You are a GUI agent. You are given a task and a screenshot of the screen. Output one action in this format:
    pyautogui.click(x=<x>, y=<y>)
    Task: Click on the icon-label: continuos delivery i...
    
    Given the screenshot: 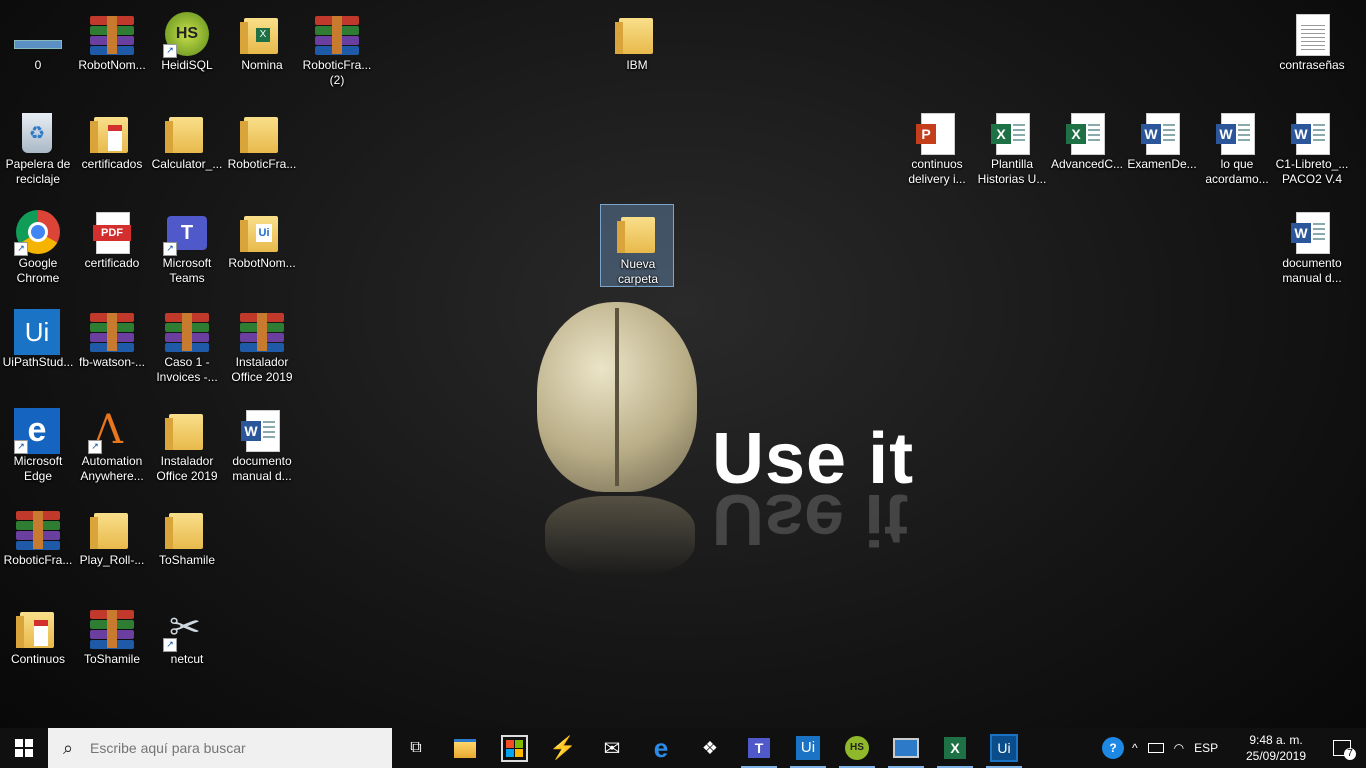 What is the action you would take?
    pyautogui.click(x=937, y=171)
    